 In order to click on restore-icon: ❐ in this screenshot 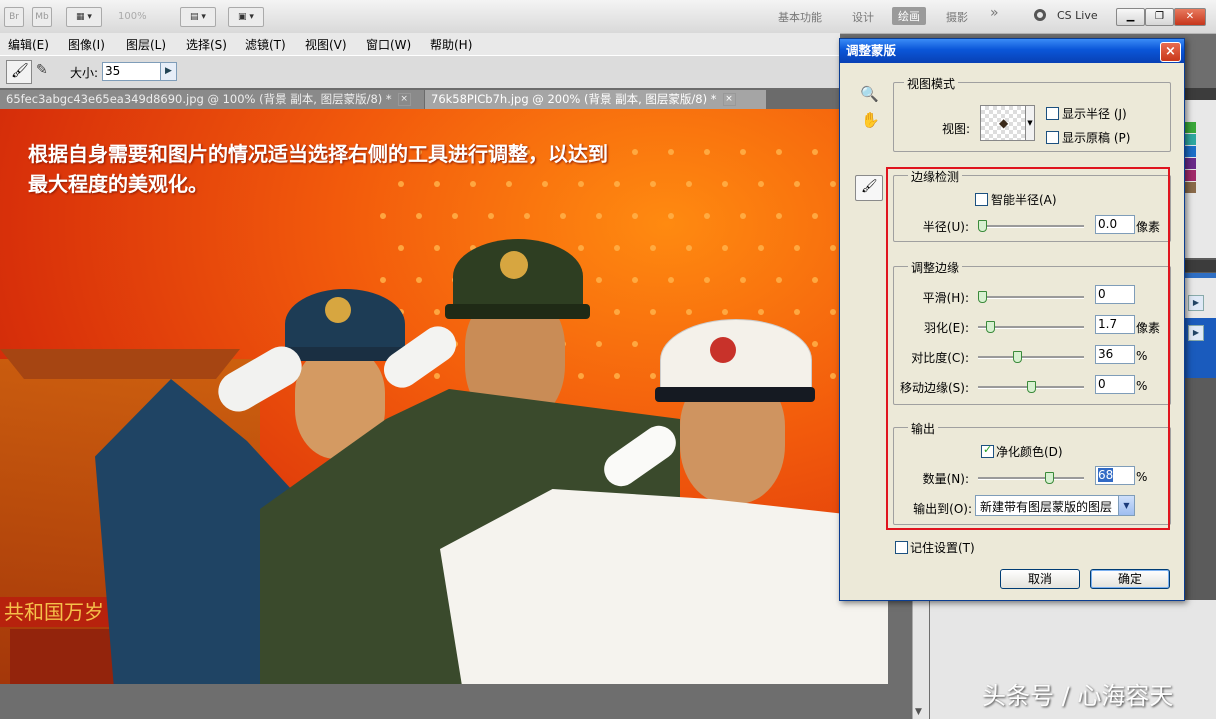, I will do `click(1159, 16)`.